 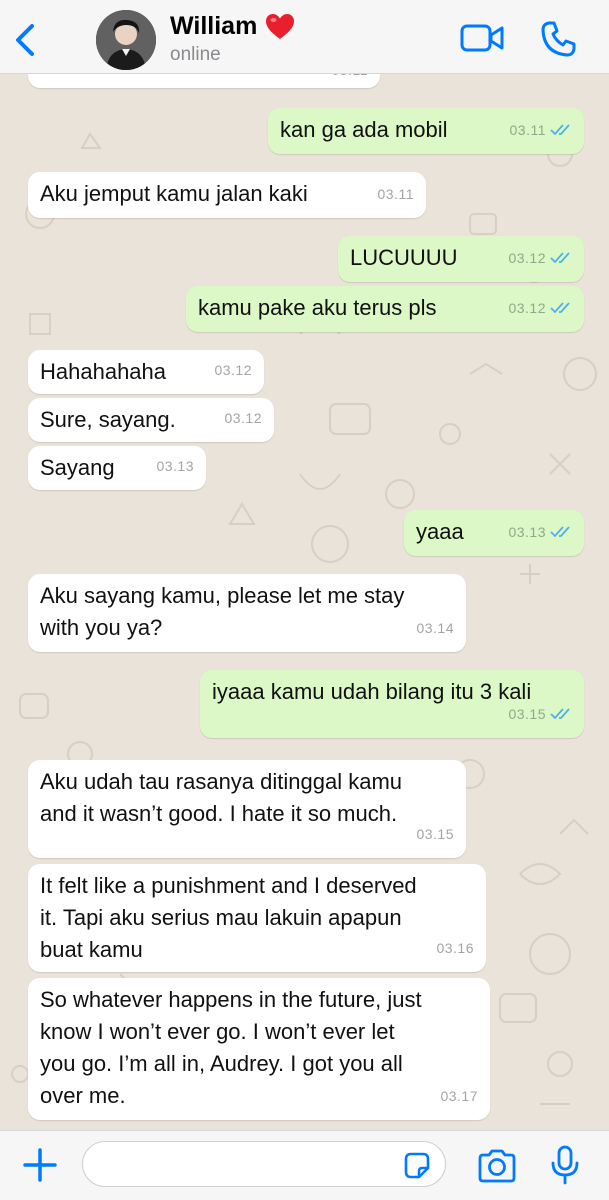 What do you see at coordinates (83, 1095) in the screenshot?
I see `message-text-line: over me.` at bounding box center [83, 1095].